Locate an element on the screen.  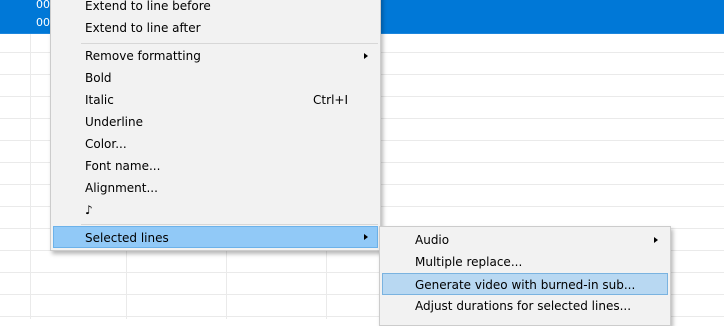
menu-item-label: Extend to line after is located at coordinates (143, 28).